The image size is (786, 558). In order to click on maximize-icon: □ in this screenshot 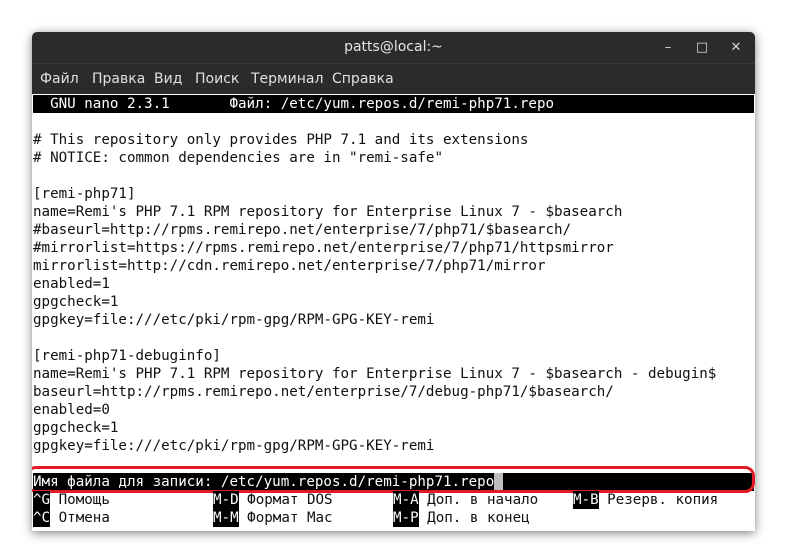, I will do `click(702, 48)`.